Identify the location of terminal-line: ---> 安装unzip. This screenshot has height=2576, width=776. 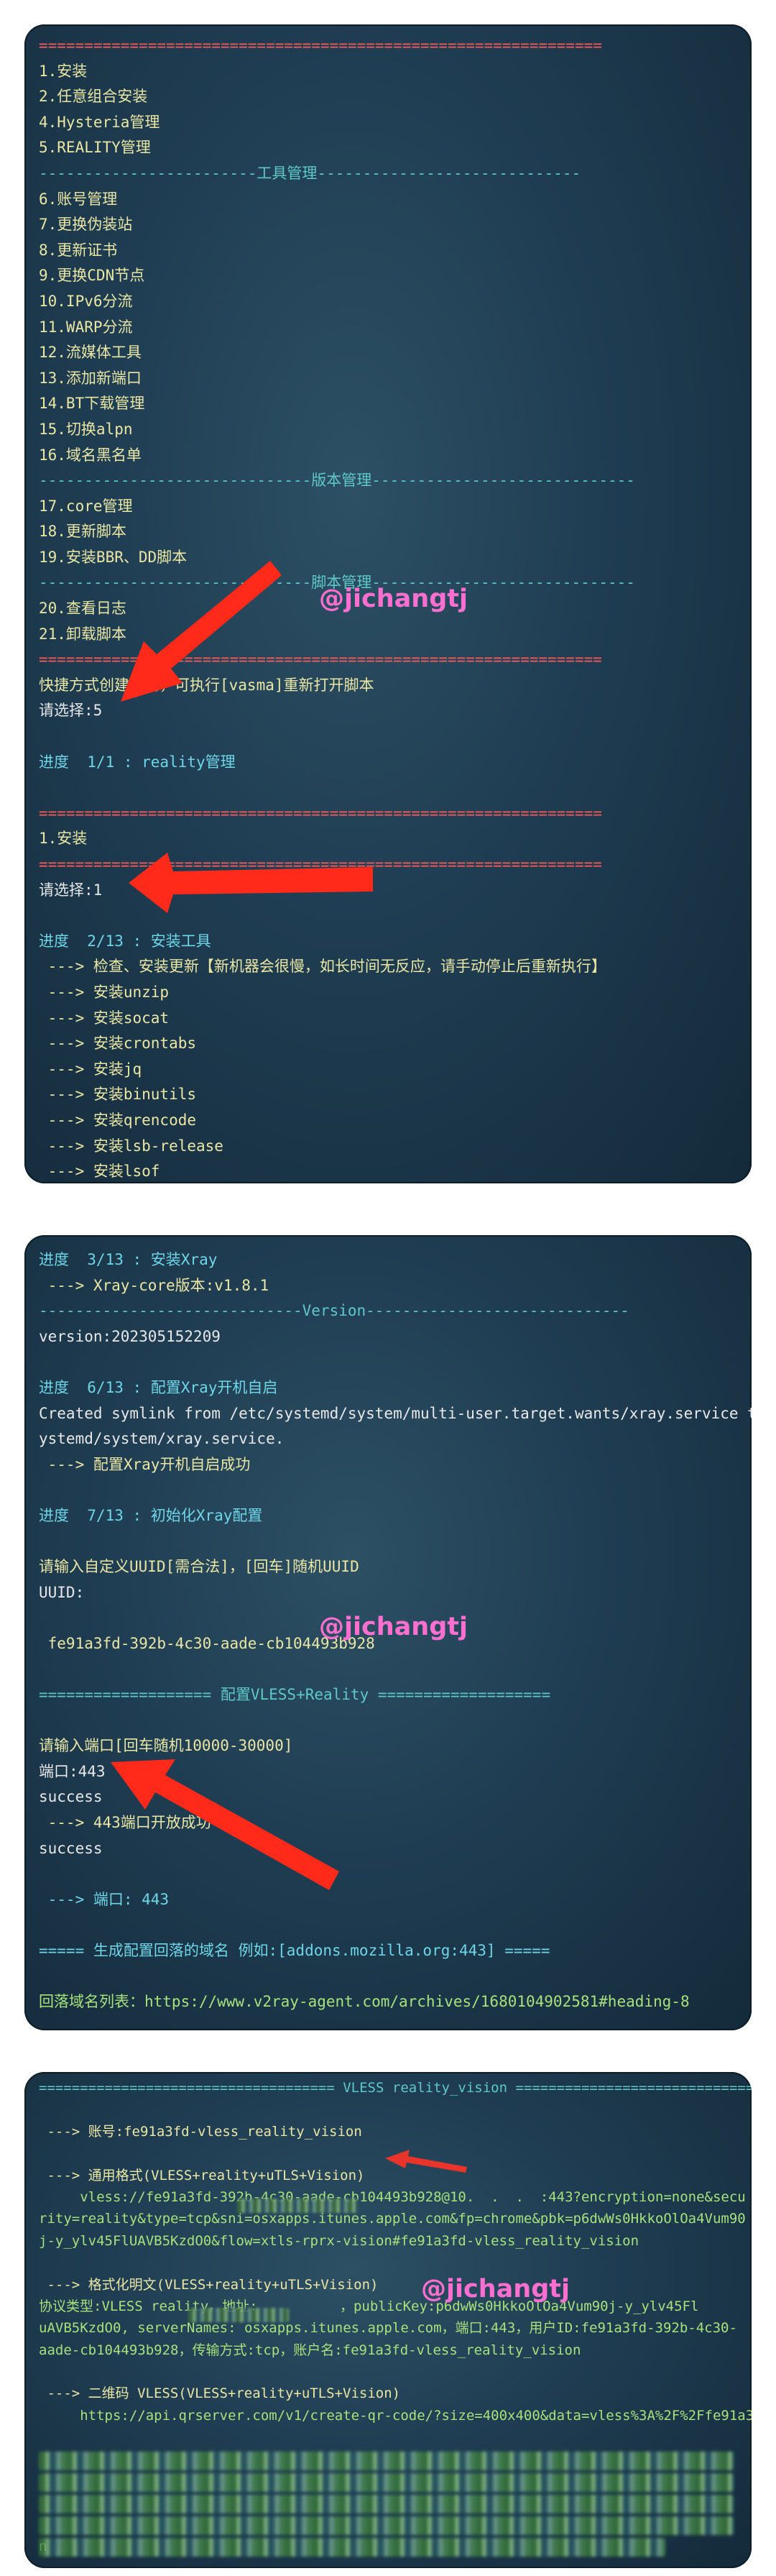
(105, 992).